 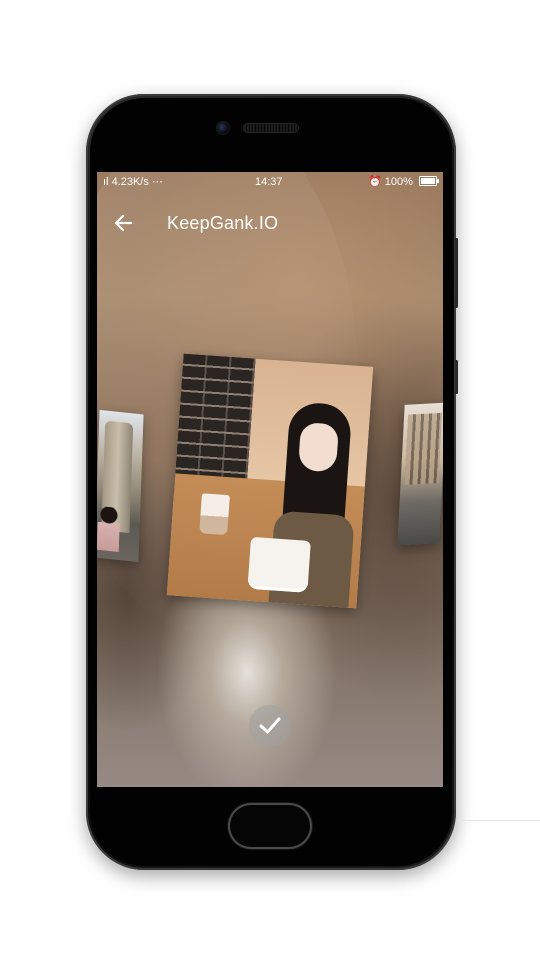 I want to click on photo-cup-large, so click(x=279, y=564).